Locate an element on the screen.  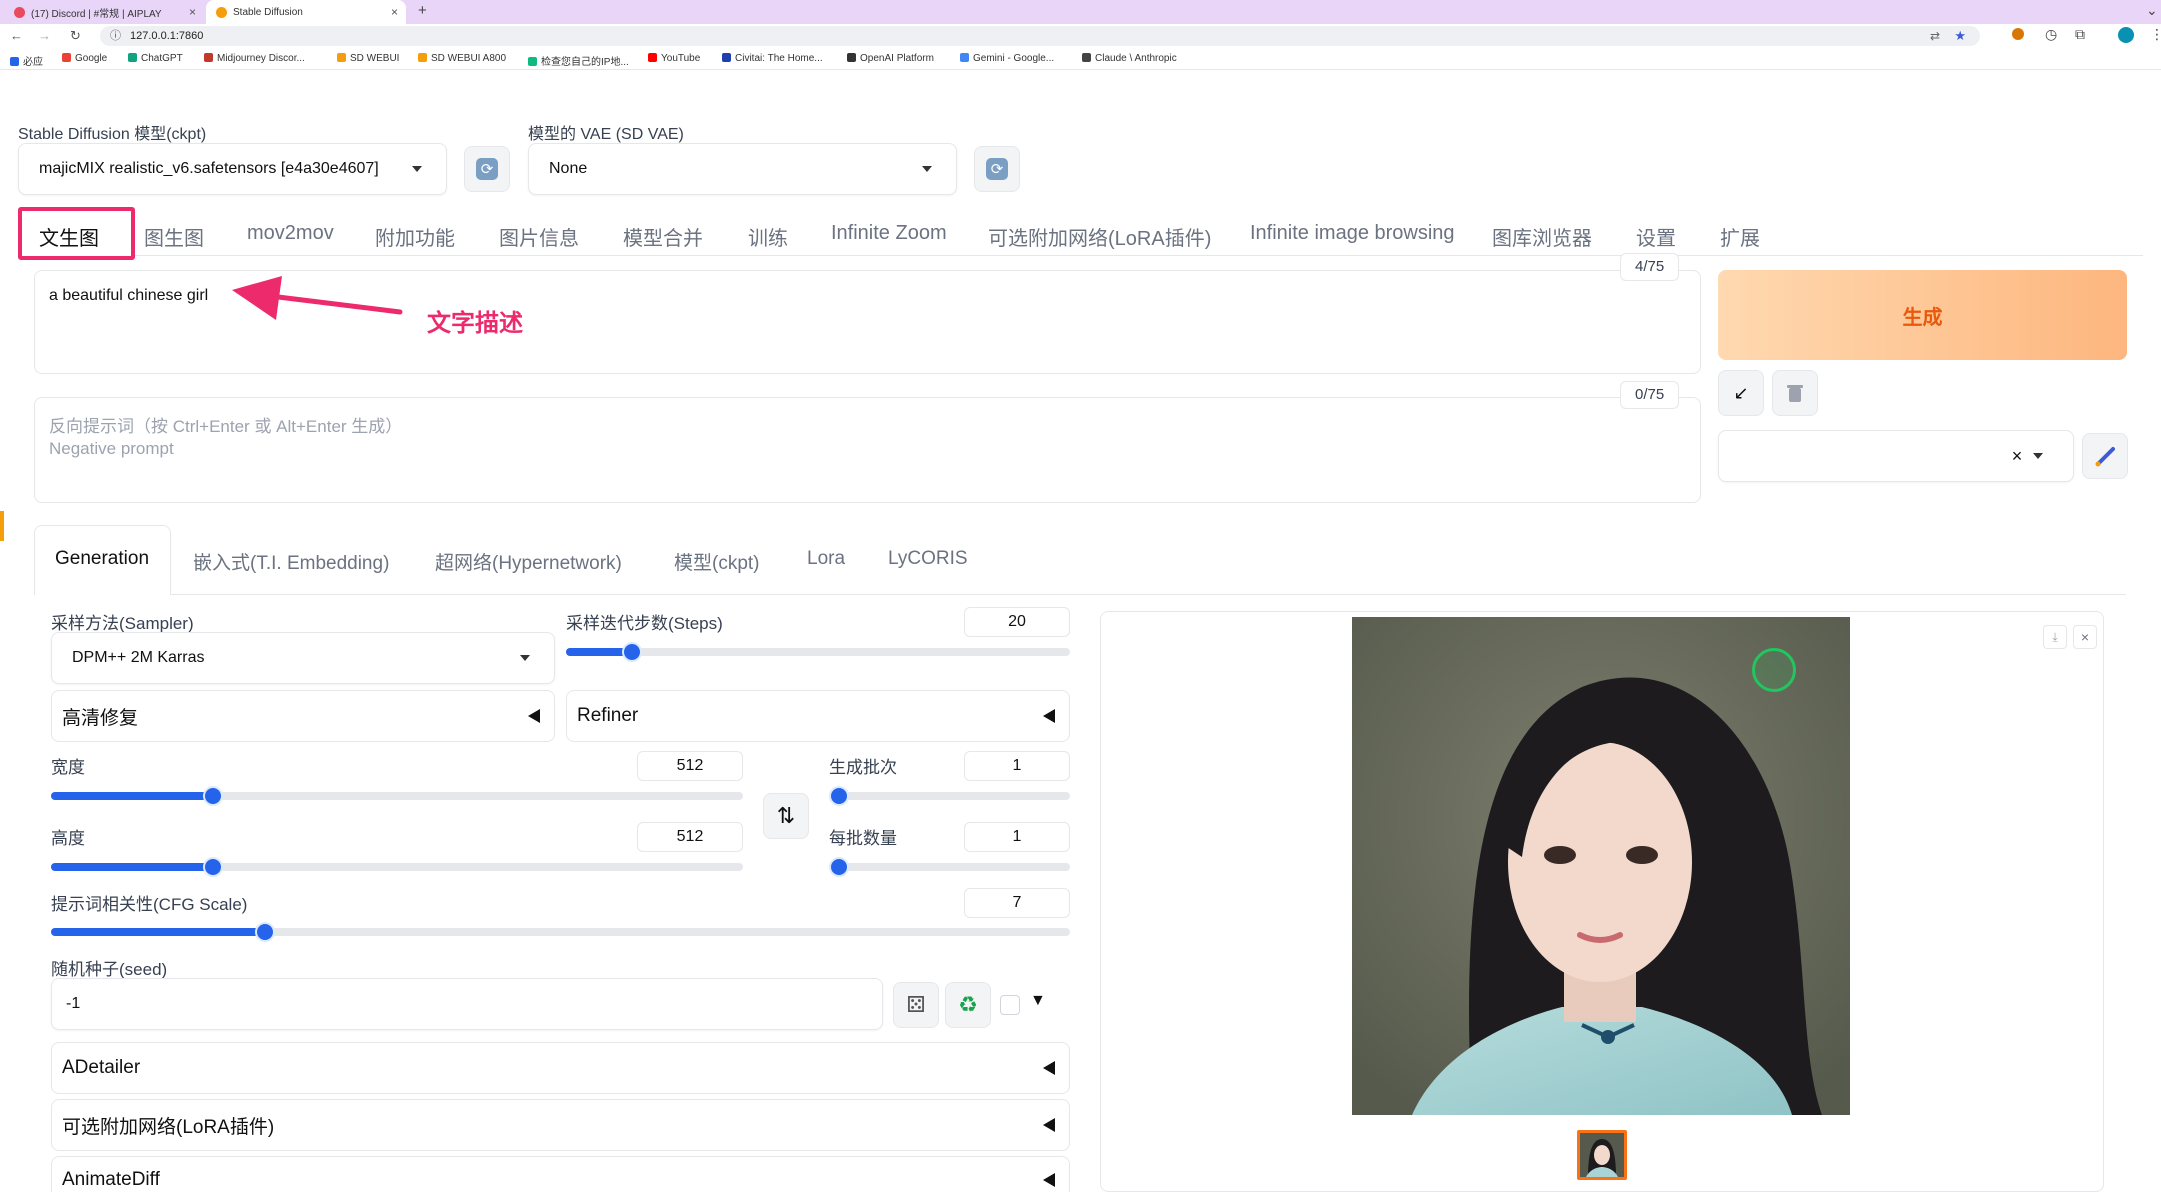
tab-png-info: 图片信息 is located at coordinates (539, 236).